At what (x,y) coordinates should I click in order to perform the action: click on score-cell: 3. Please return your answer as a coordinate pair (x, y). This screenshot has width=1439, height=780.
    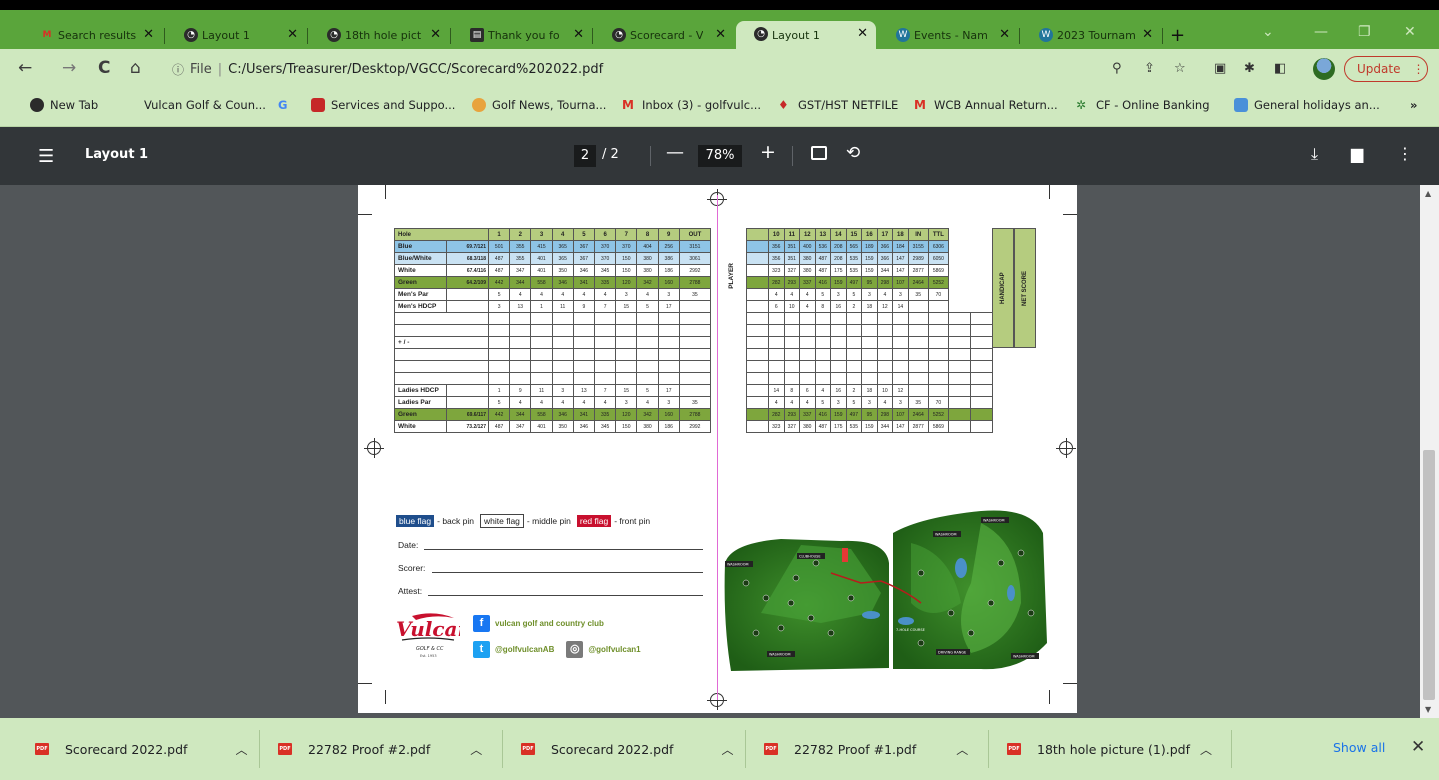
    Looking at the image, I should click on (900, 402).